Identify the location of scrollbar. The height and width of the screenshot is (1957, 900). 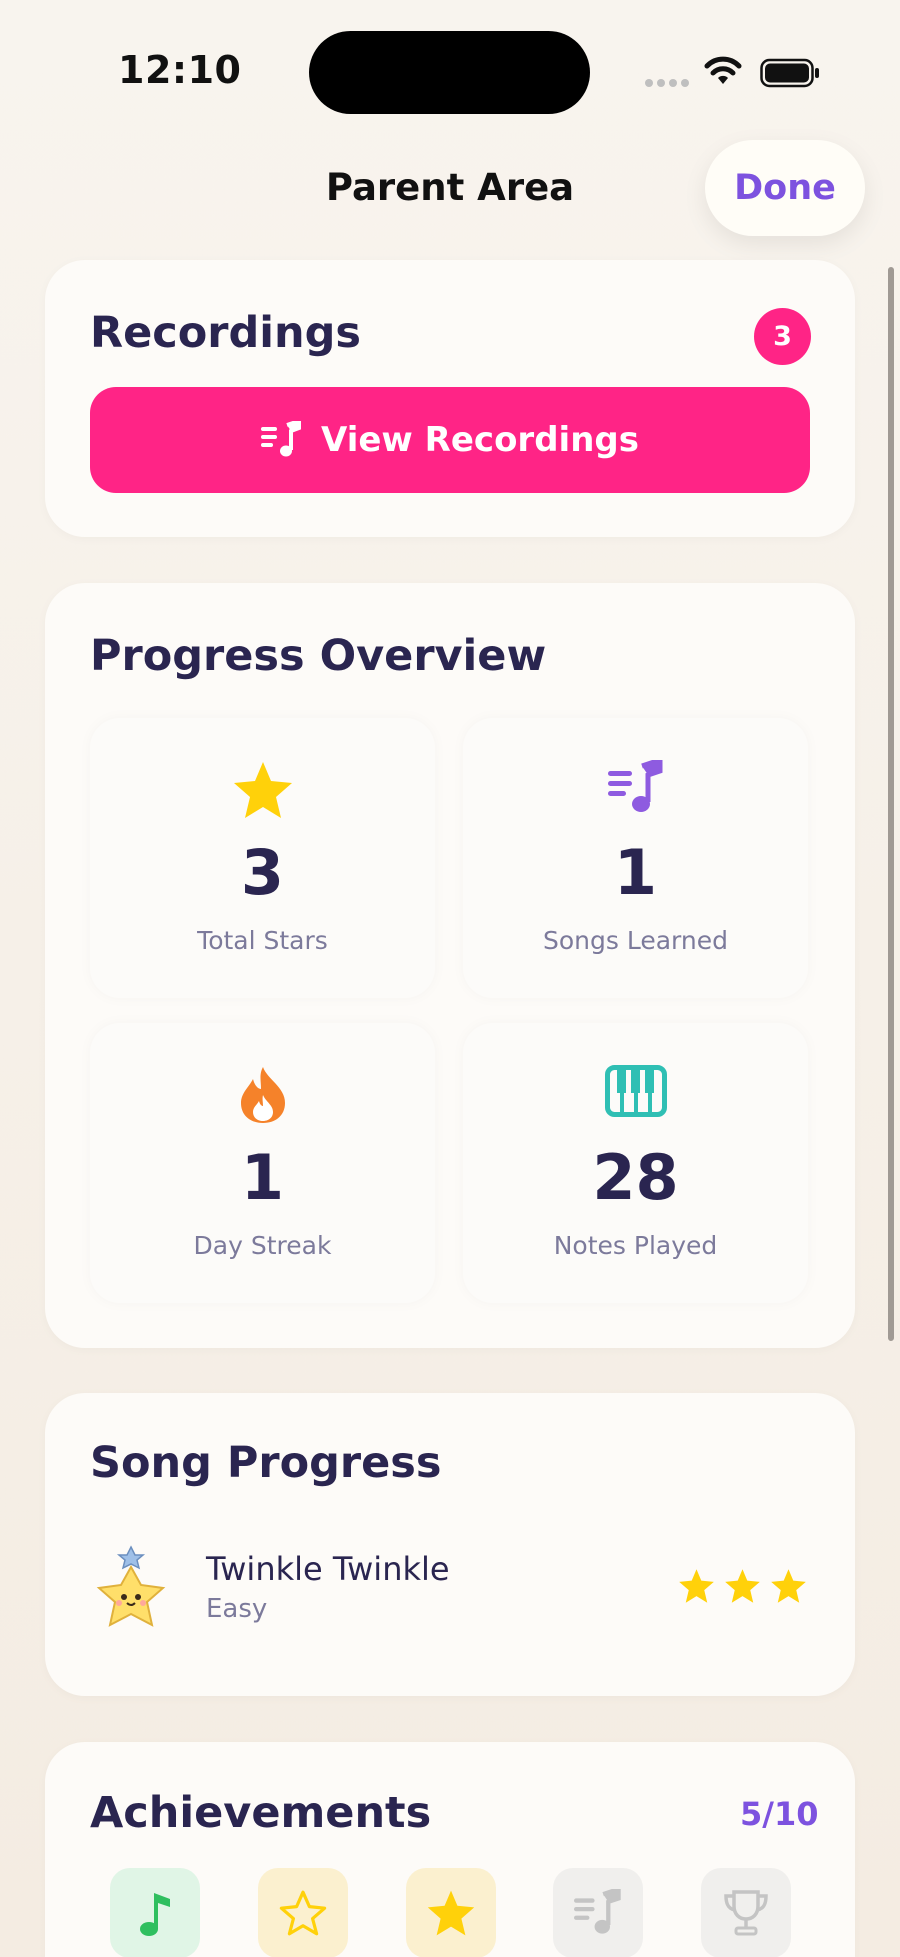
(891, 804).